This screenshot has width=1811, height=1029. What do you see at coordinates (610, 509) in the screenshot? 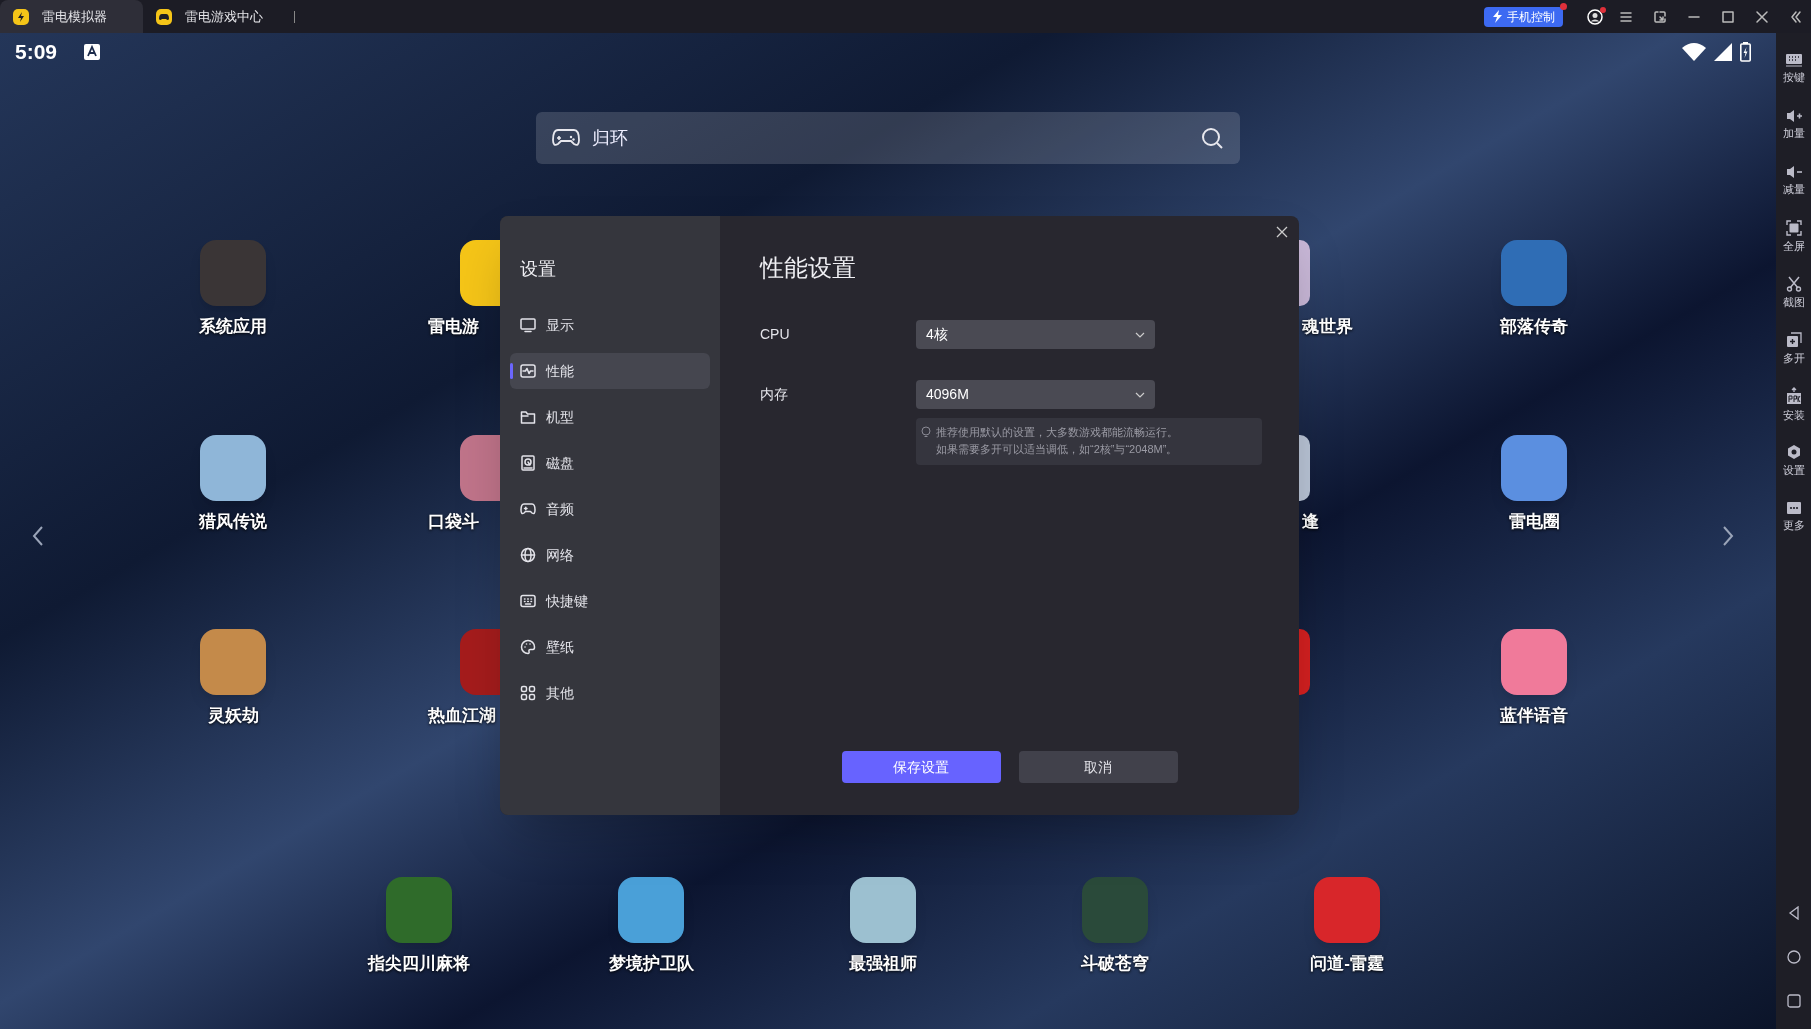
I see `settings-menu-item: 音频` at bounding box center [610, 509].